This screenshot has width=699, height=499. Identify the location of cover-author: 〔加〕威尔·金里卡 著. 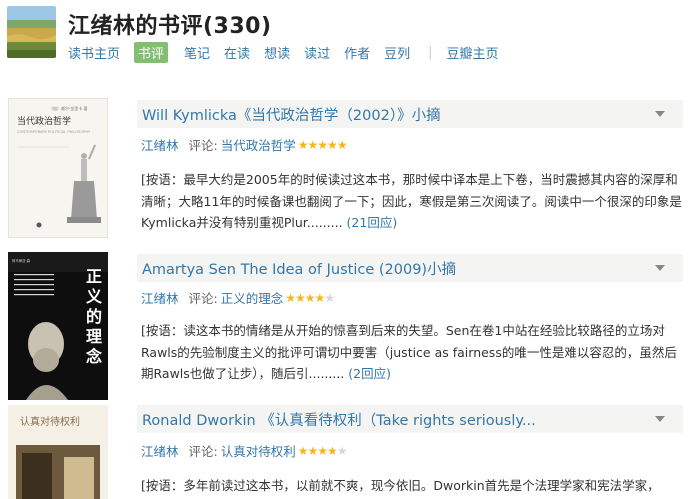
(68, 108).